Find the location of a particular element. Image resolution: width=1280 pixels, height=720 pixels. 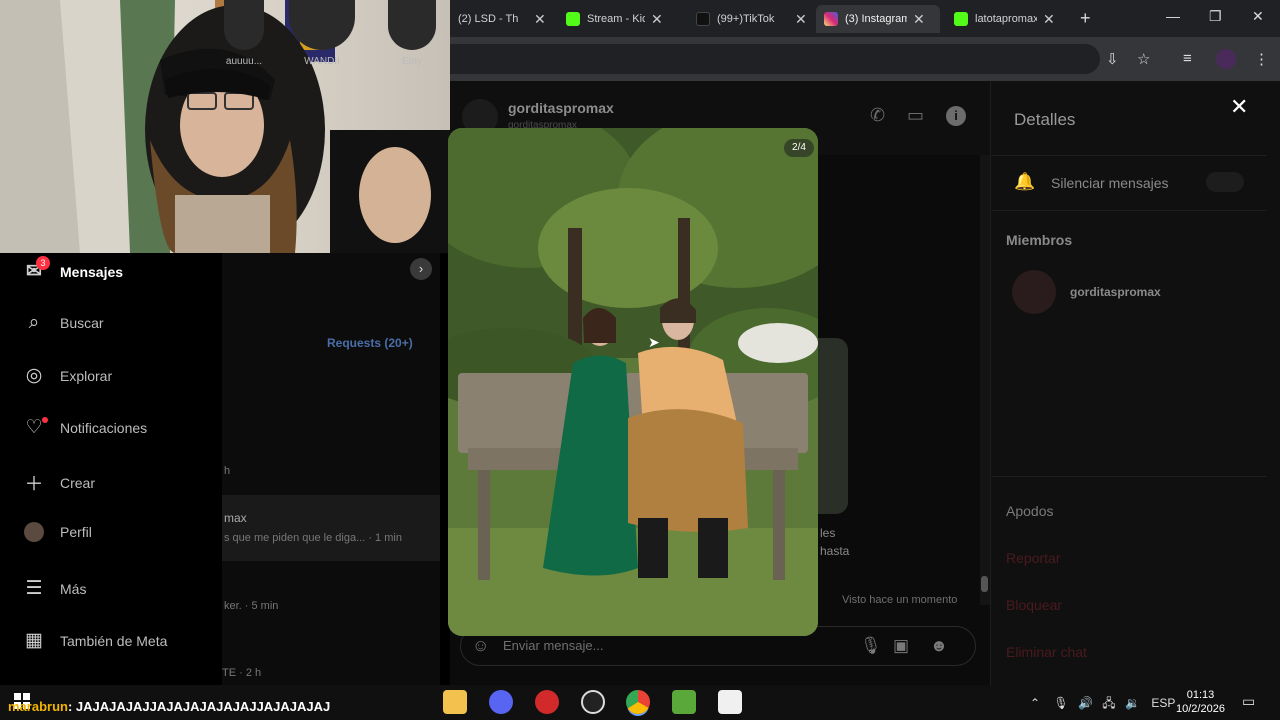

tab-instagram: (3) Instagram ✕ is located at coordinates (878, 19).